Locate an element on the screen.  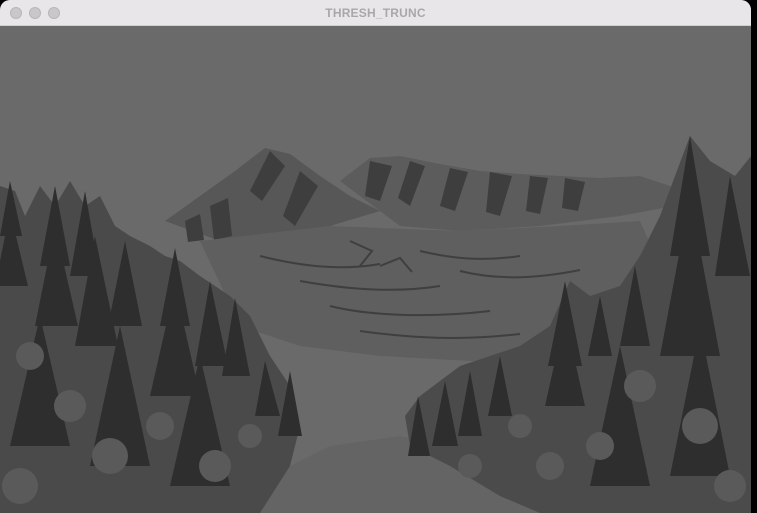
window-title: THRESH_TRUNC is located at coordinates (375, 13).